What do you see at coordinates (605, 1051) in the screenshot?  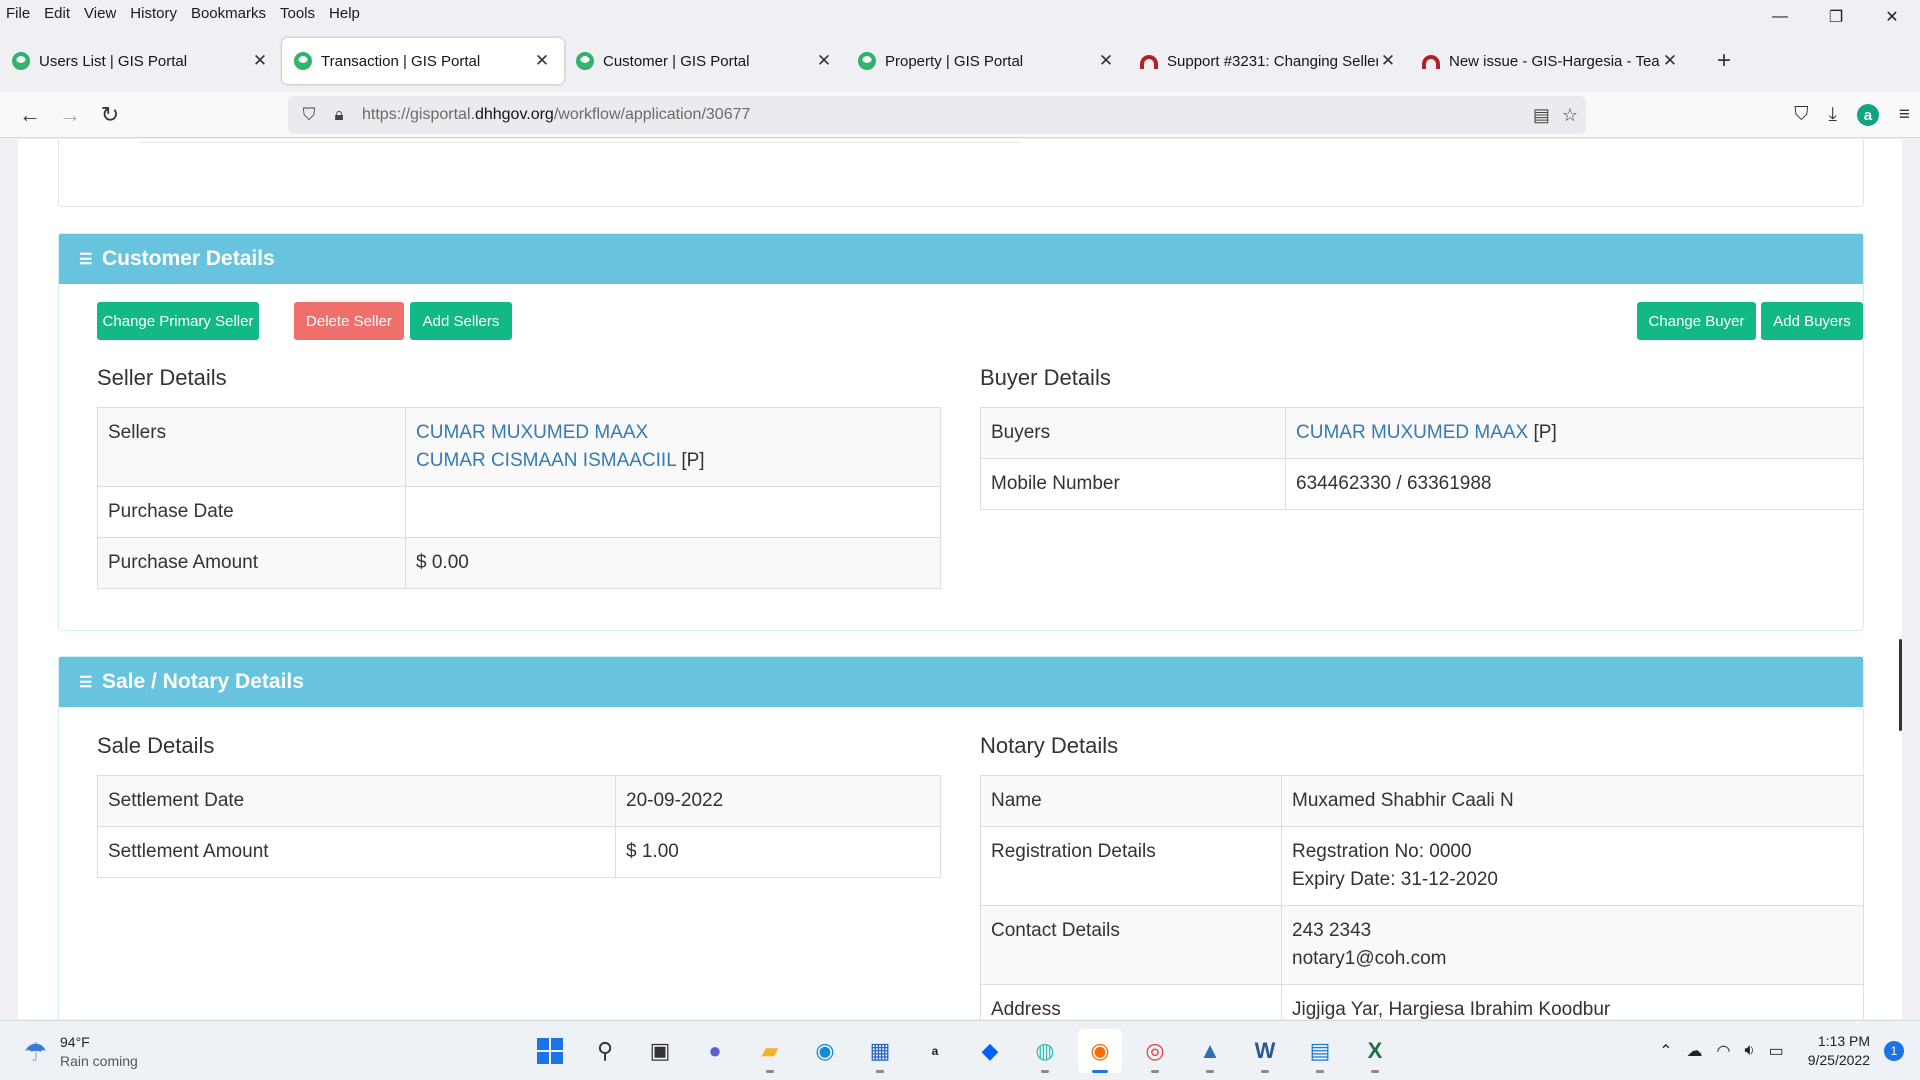 I see `search-icon: ⚲` at bounding box center [605, 1051].